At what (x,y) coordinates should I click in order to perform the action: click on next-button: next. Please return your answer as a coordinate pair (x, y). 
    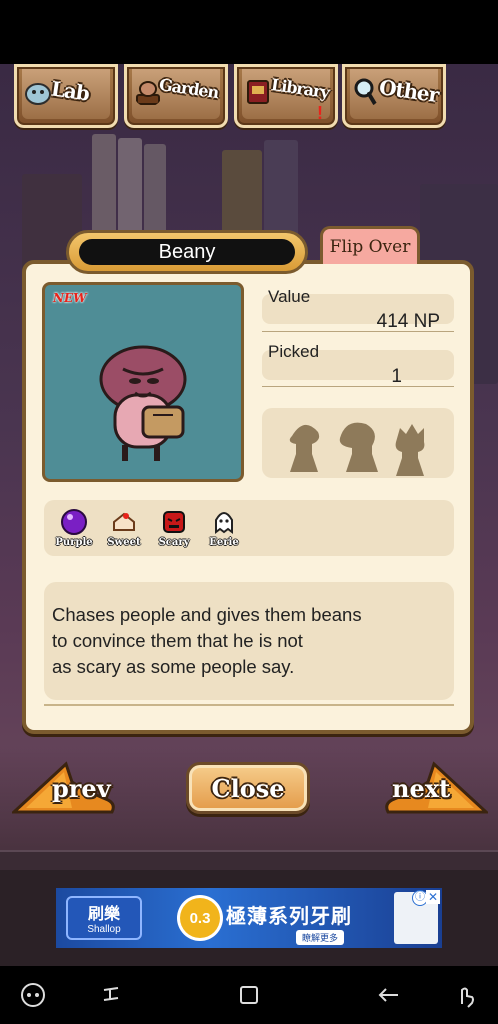
    Looking at the image, I should click on (433, 792).